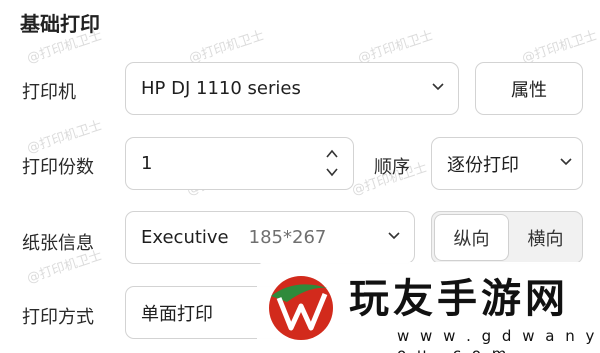 The image size is (600, 353). What do you see at coordinates (332, 153) in the screenshot?
I see `stepper-up-icon` at bounding box center [332, 153].